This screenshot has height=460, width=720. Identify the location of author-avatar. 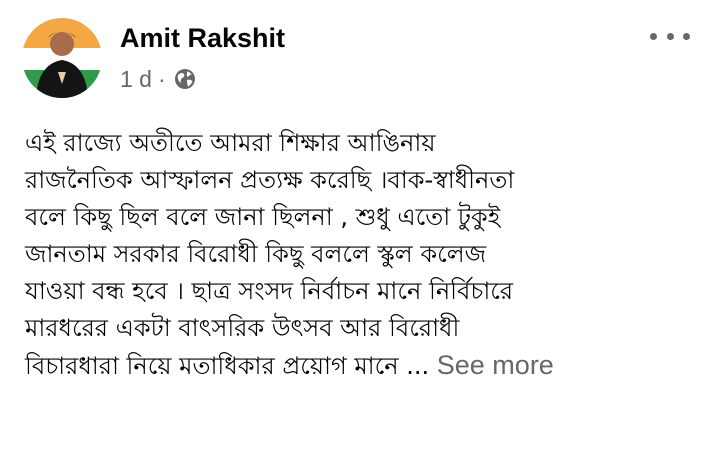
(62, 58).